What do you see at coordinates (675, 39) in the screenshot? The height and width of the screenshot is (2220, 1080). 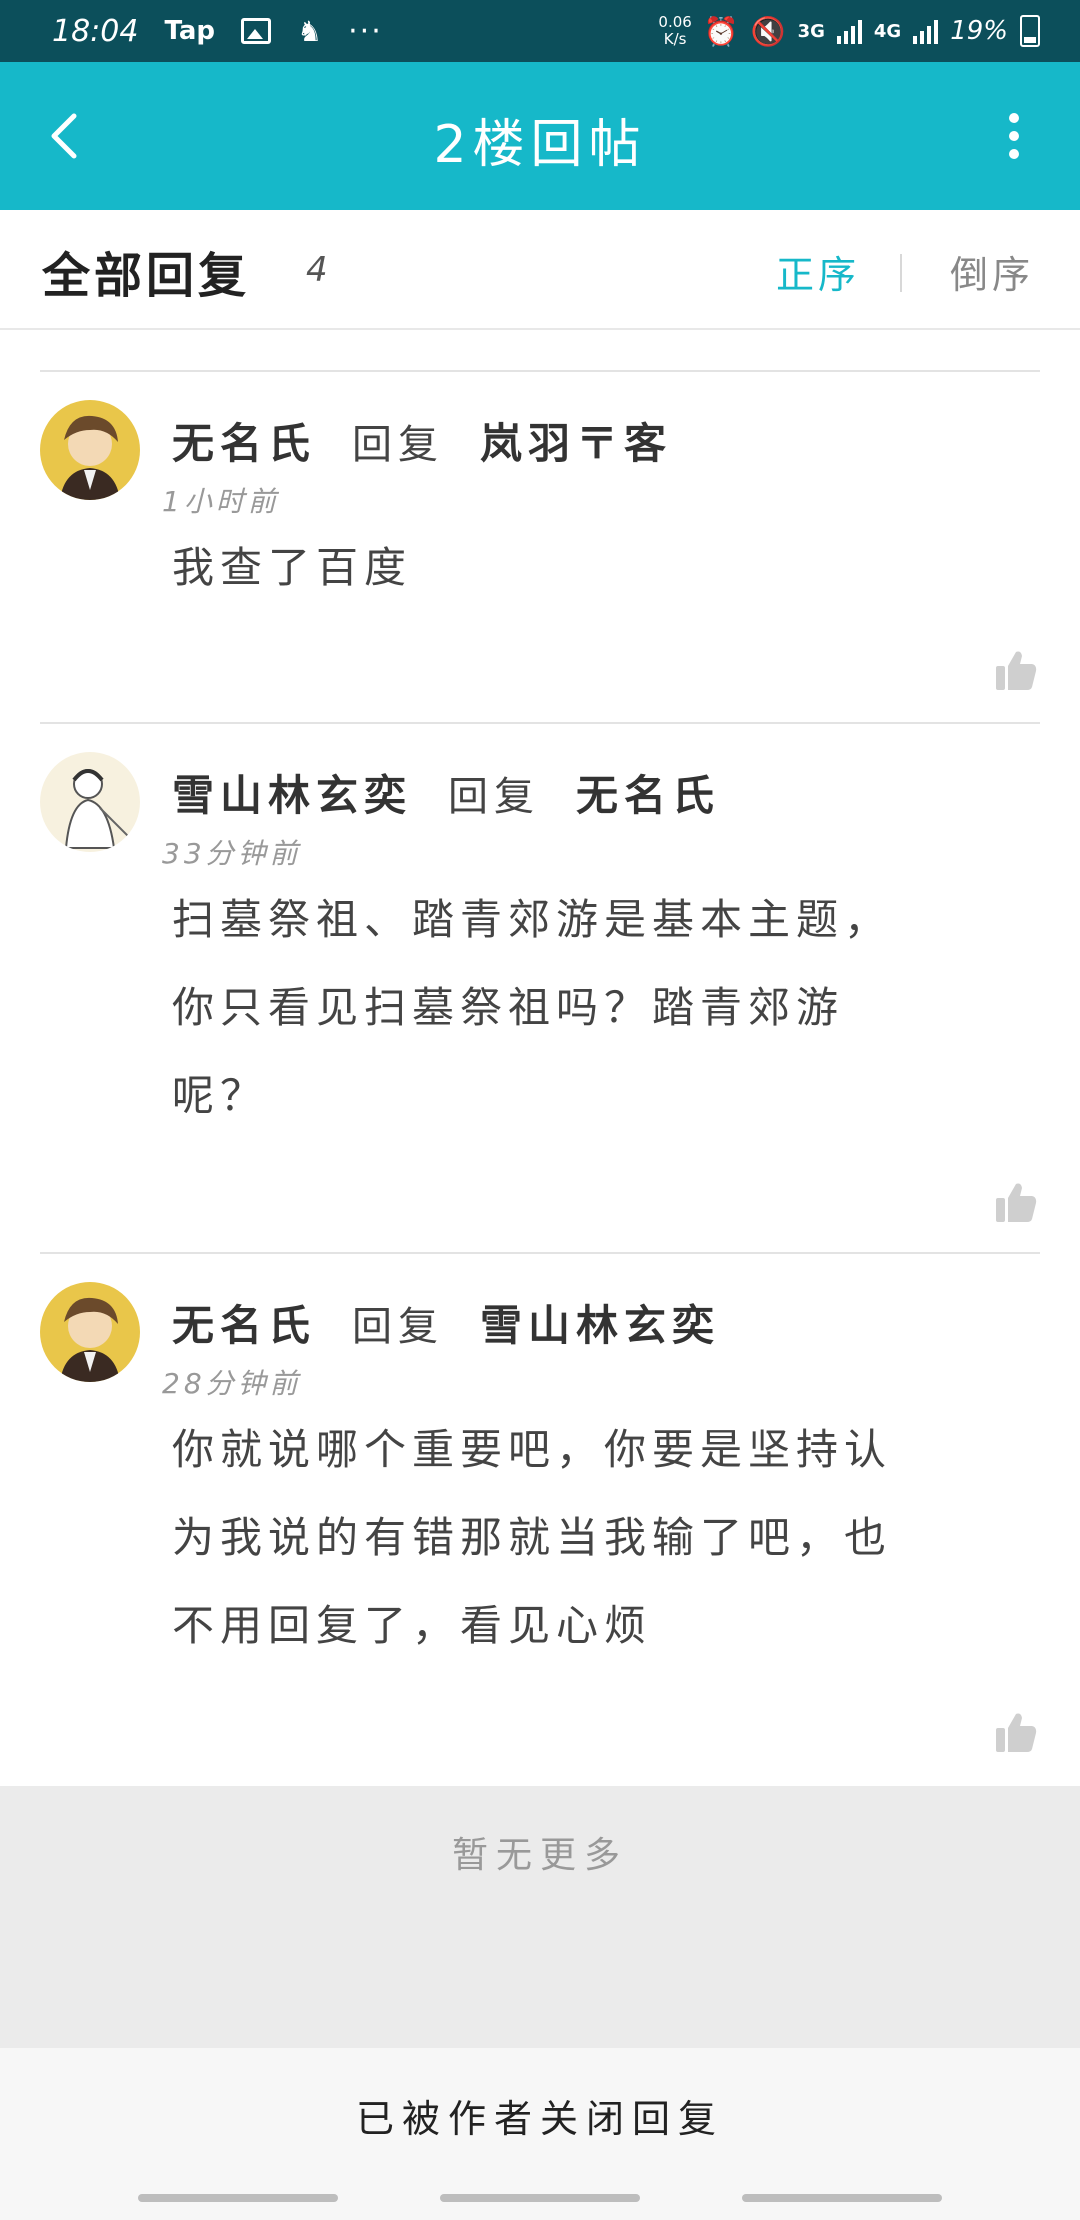 I see `network-speed-unit: K/s` at bounding box center [675, 39].